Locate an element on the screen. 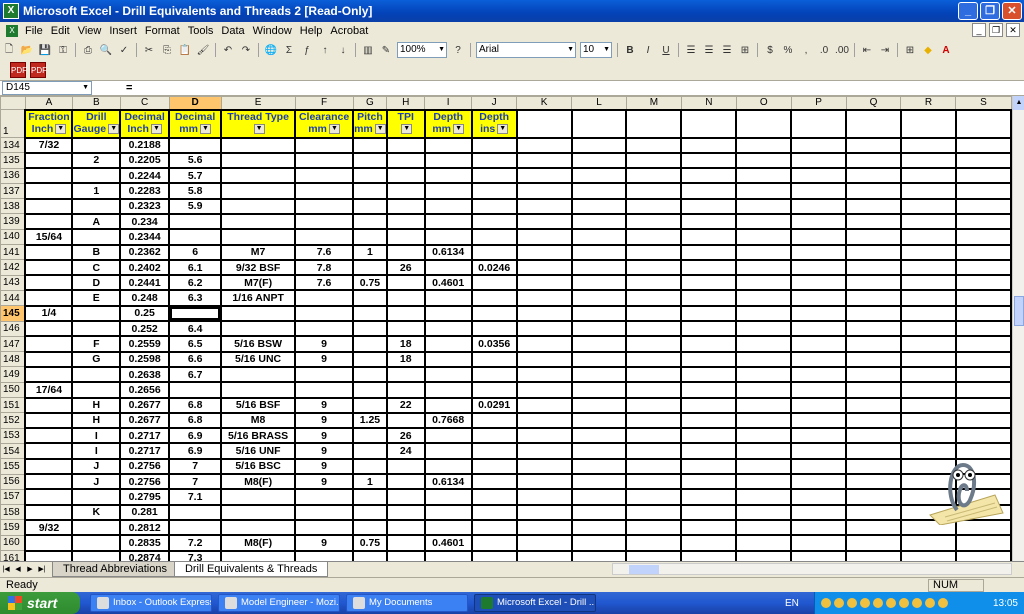 Image resolution: width=1024 pixels, height=614 pixels. row-header: 143 is located at coordinates (13, 282).